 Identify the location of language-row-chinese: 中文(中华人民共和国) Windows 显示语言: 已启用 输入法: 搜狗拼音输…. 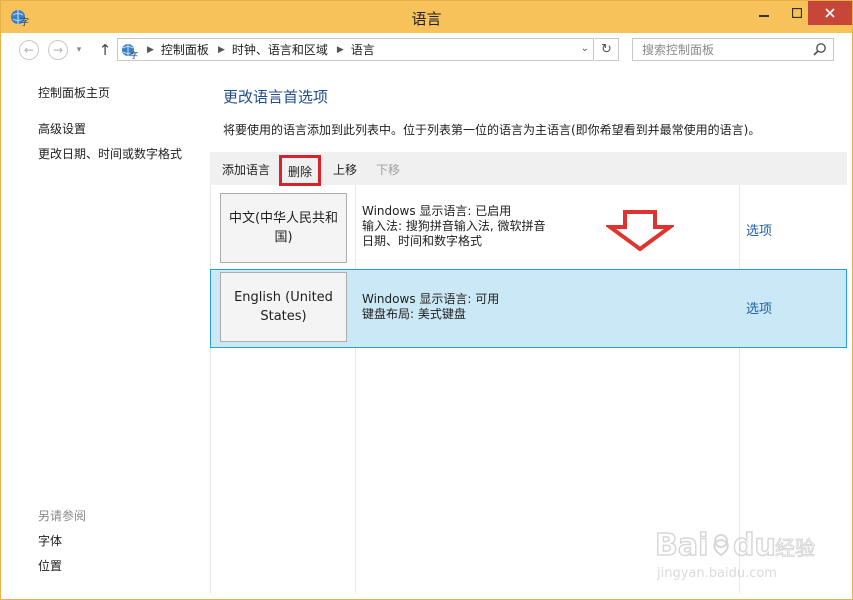
(528, 224).